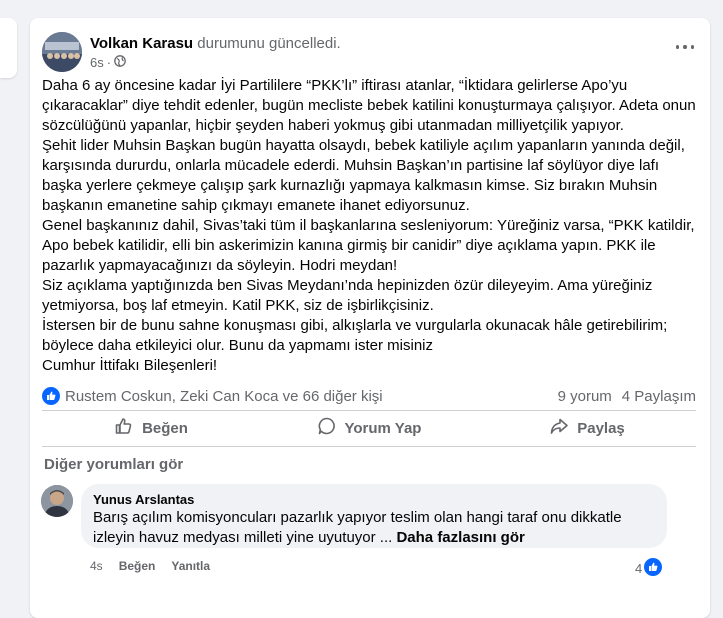  I want to click on like-button: Beğen, so click(151, 428).